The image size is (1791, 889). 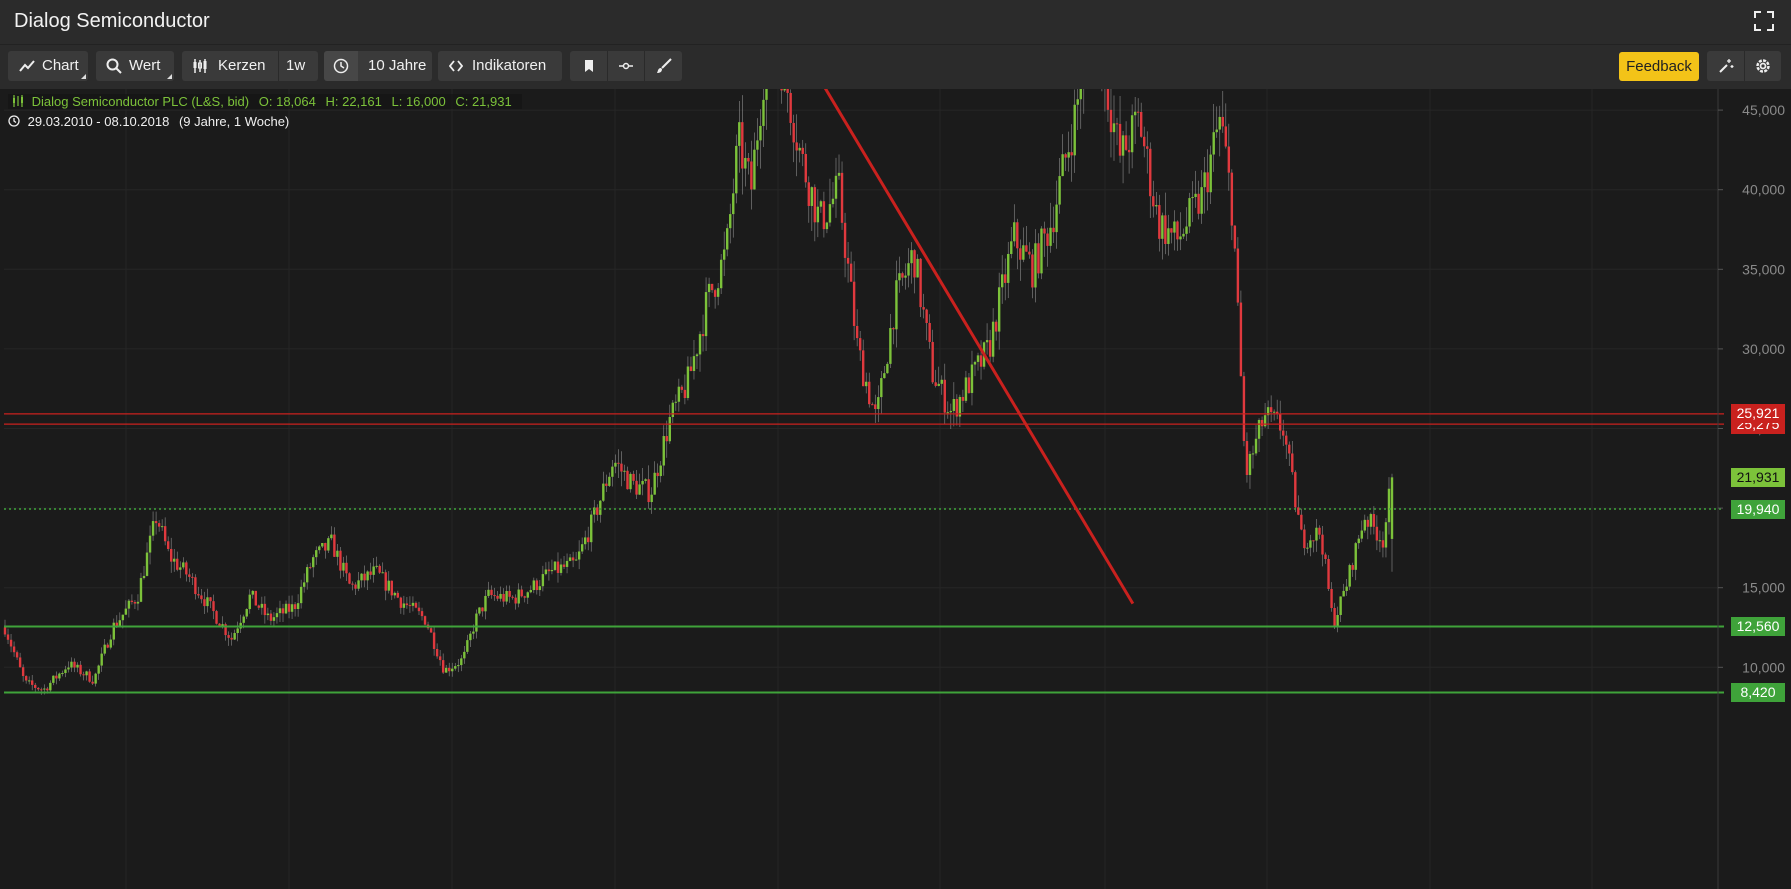 I want to click on brush-icon, so click(x=664, y=66).